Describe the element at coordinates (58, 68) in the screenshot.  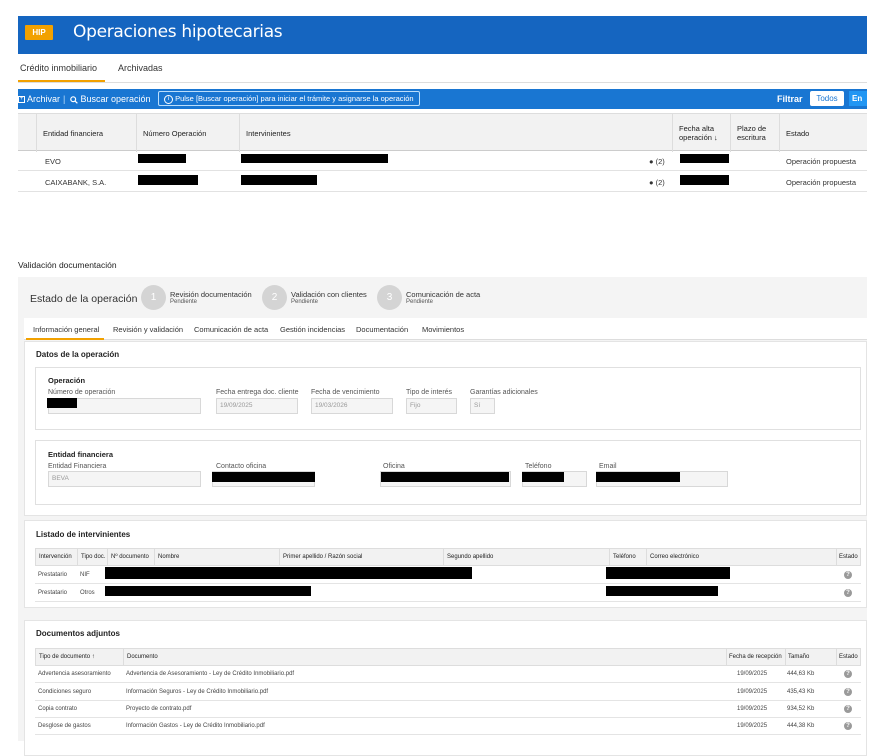
I see `tab-credito-inmobiliario: Crédito inmobiliario` at that location.